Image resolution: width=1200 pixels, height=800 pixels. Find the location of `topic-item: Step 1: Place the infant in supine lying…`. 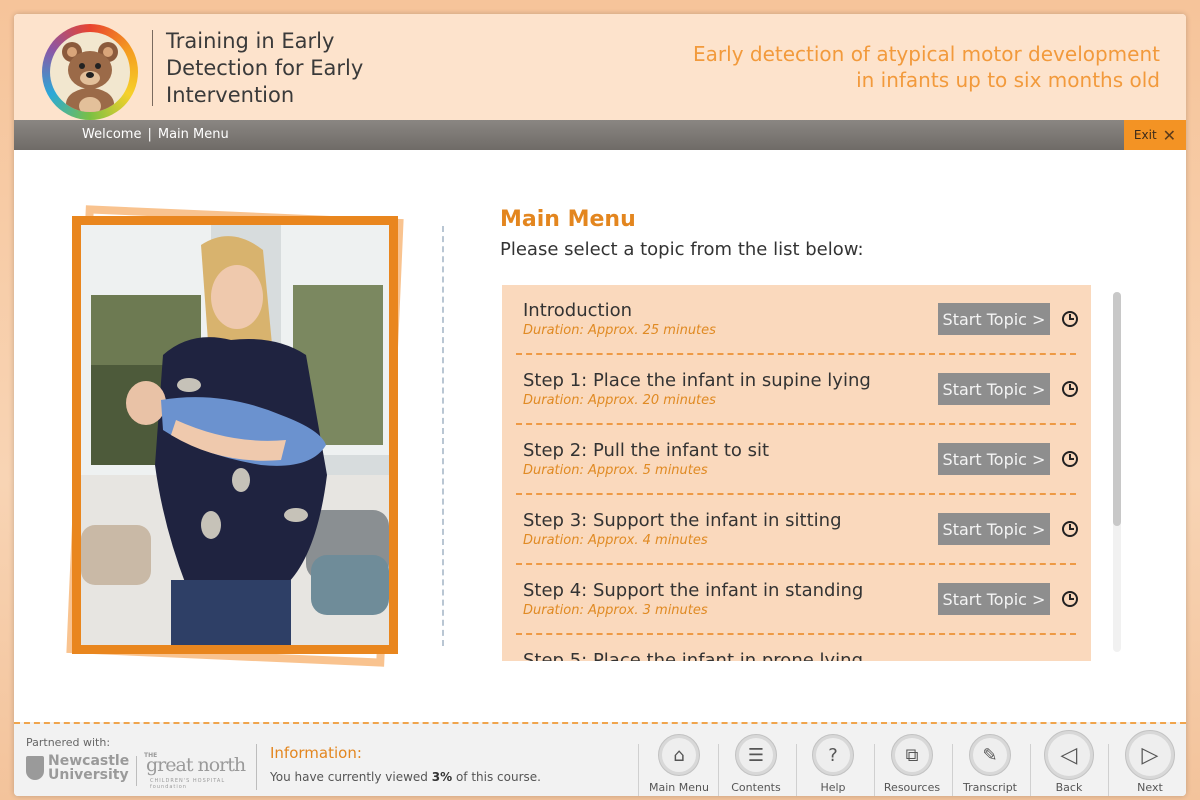

topic-item: Step 1: Place the infant in supine lying… is located at coordinates (797, 390).